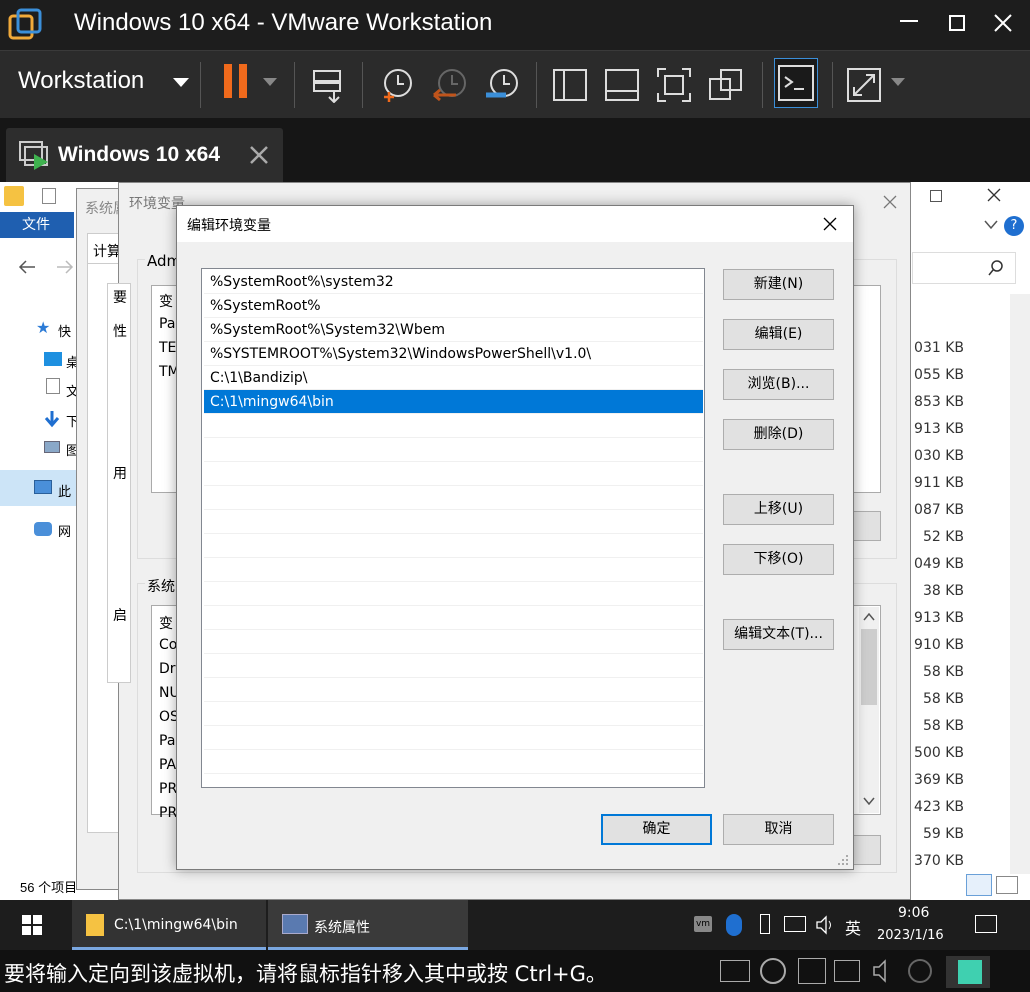  I want to click on new-button: 新建(N), so click(778, 284).